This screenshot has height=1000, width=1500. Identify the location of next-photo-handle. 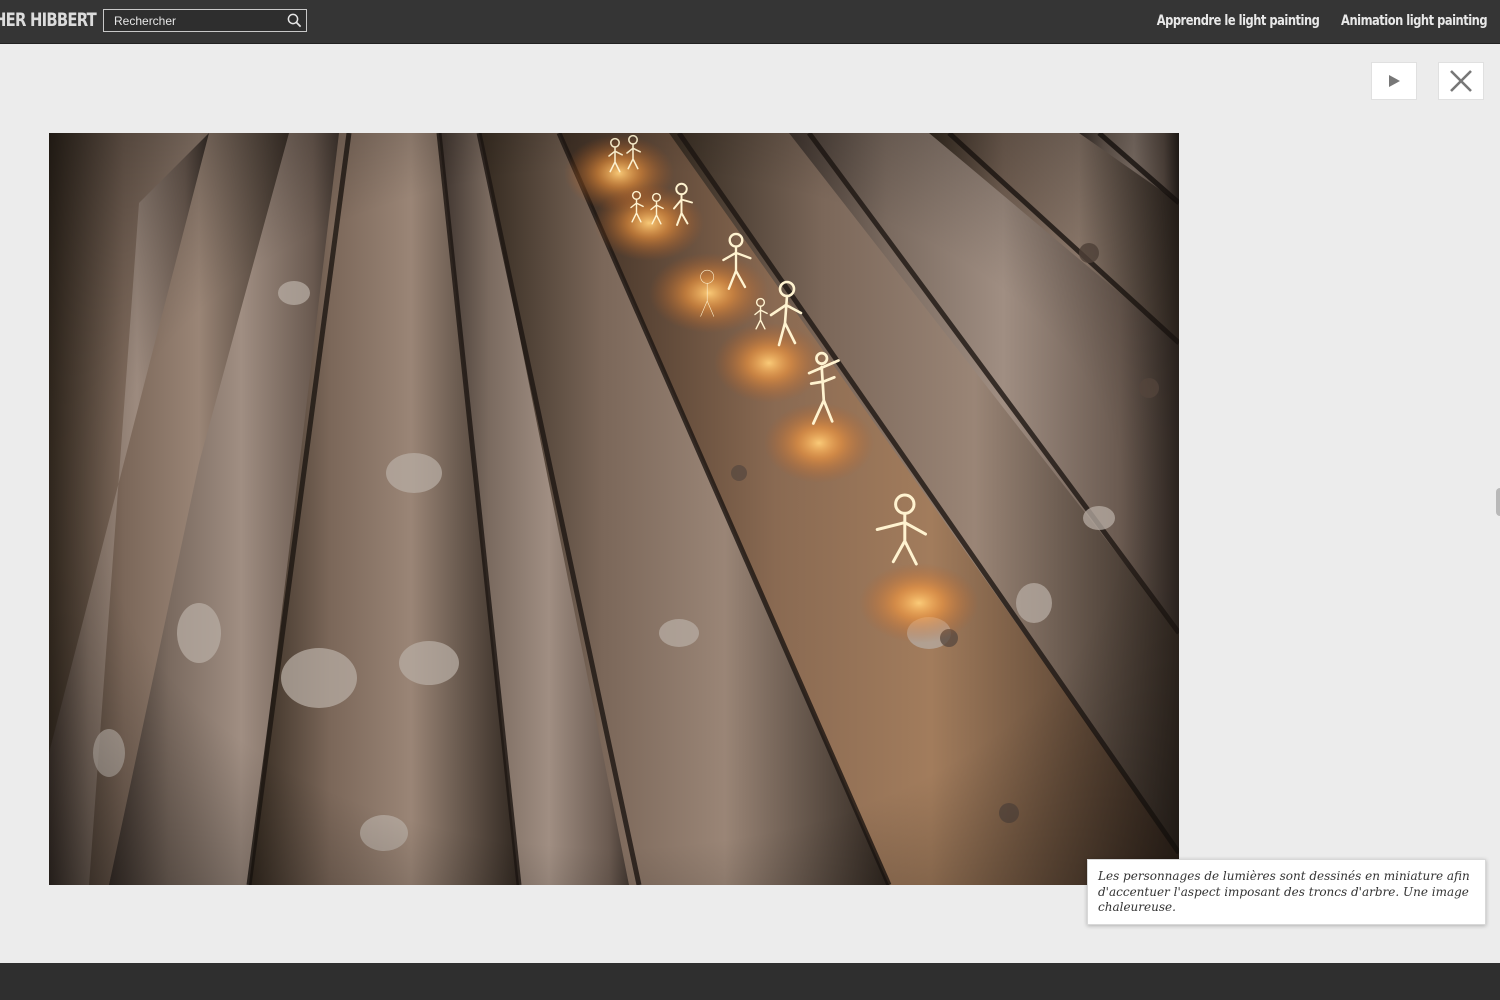
(1498, 502).